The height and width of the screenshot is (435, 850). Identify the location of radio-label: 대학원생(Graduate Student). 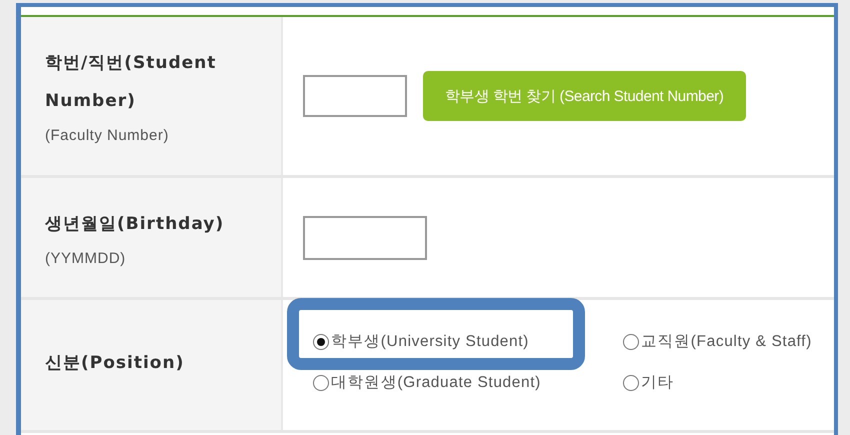
(436, 383).